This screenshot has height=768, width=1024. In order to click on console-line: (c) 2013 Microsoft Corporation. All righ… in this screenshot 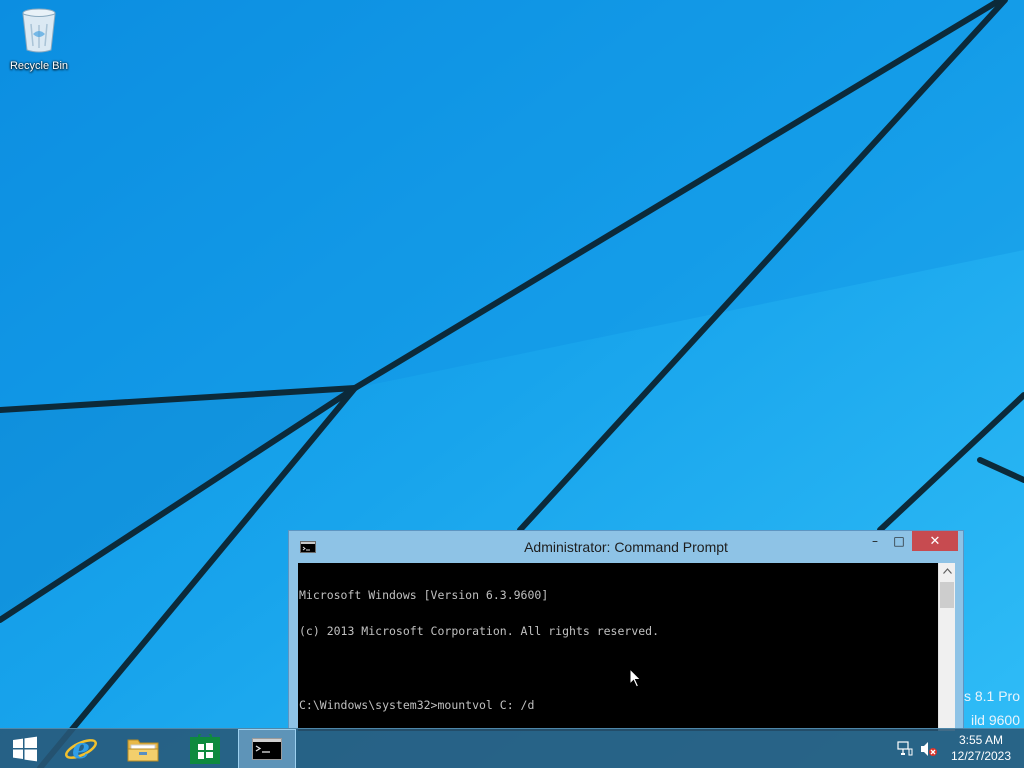, I will do `click(479, 631)`.